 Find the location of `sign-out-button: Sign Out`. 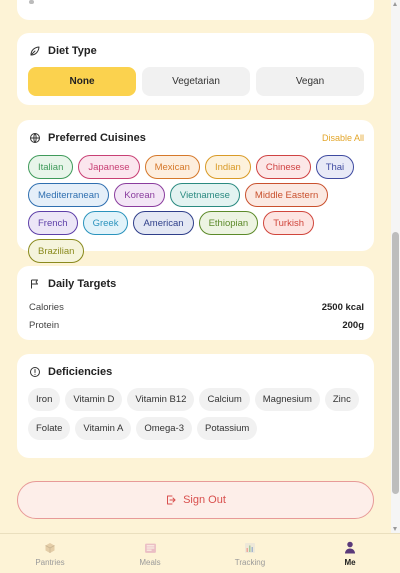

sign-out-button: Sign Out is located at coordinates (195, 500).